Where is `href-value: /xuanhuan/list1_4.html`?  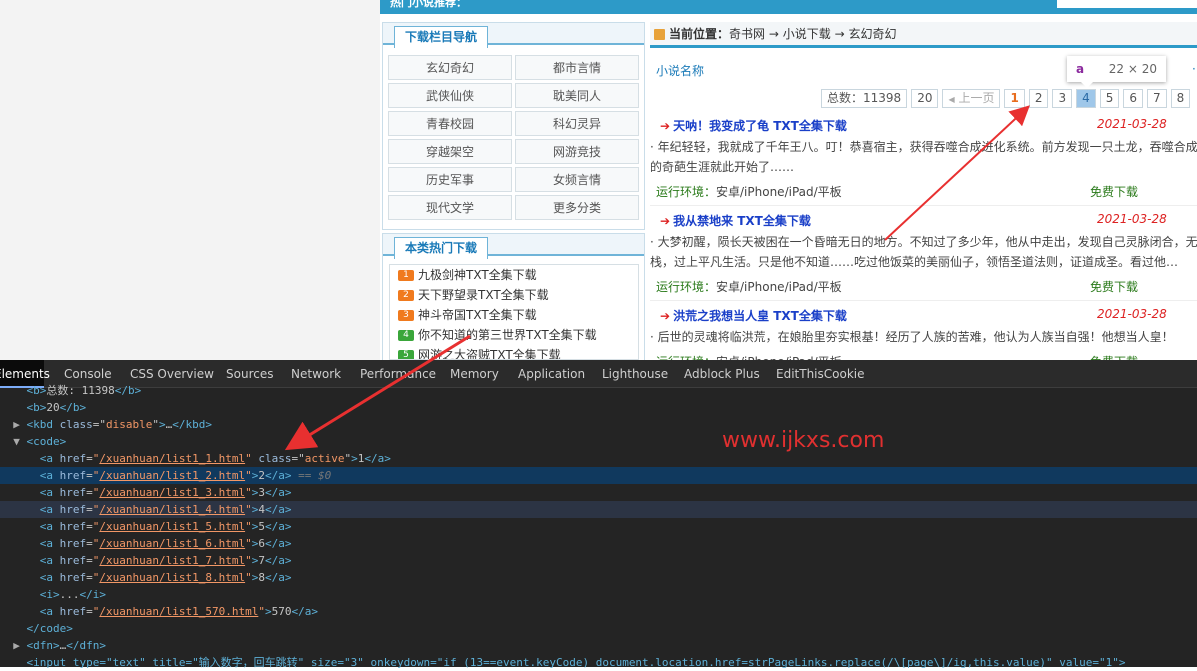
href-value: /xuanhuan/list1_4.html is located at coordinates (172, 509).